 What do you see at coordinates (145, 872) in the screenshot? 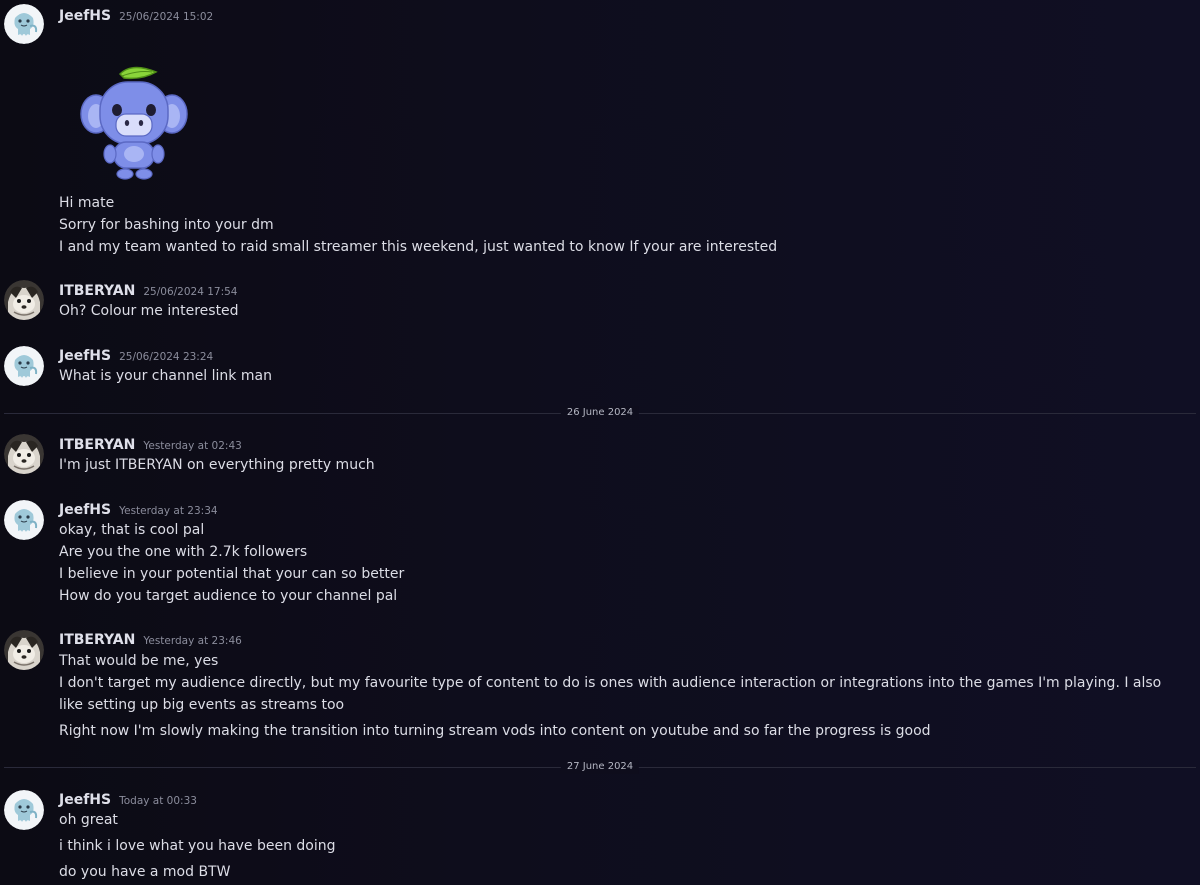
I see `message-text: do you have a mod BTW` at bounding box center [145, 872].